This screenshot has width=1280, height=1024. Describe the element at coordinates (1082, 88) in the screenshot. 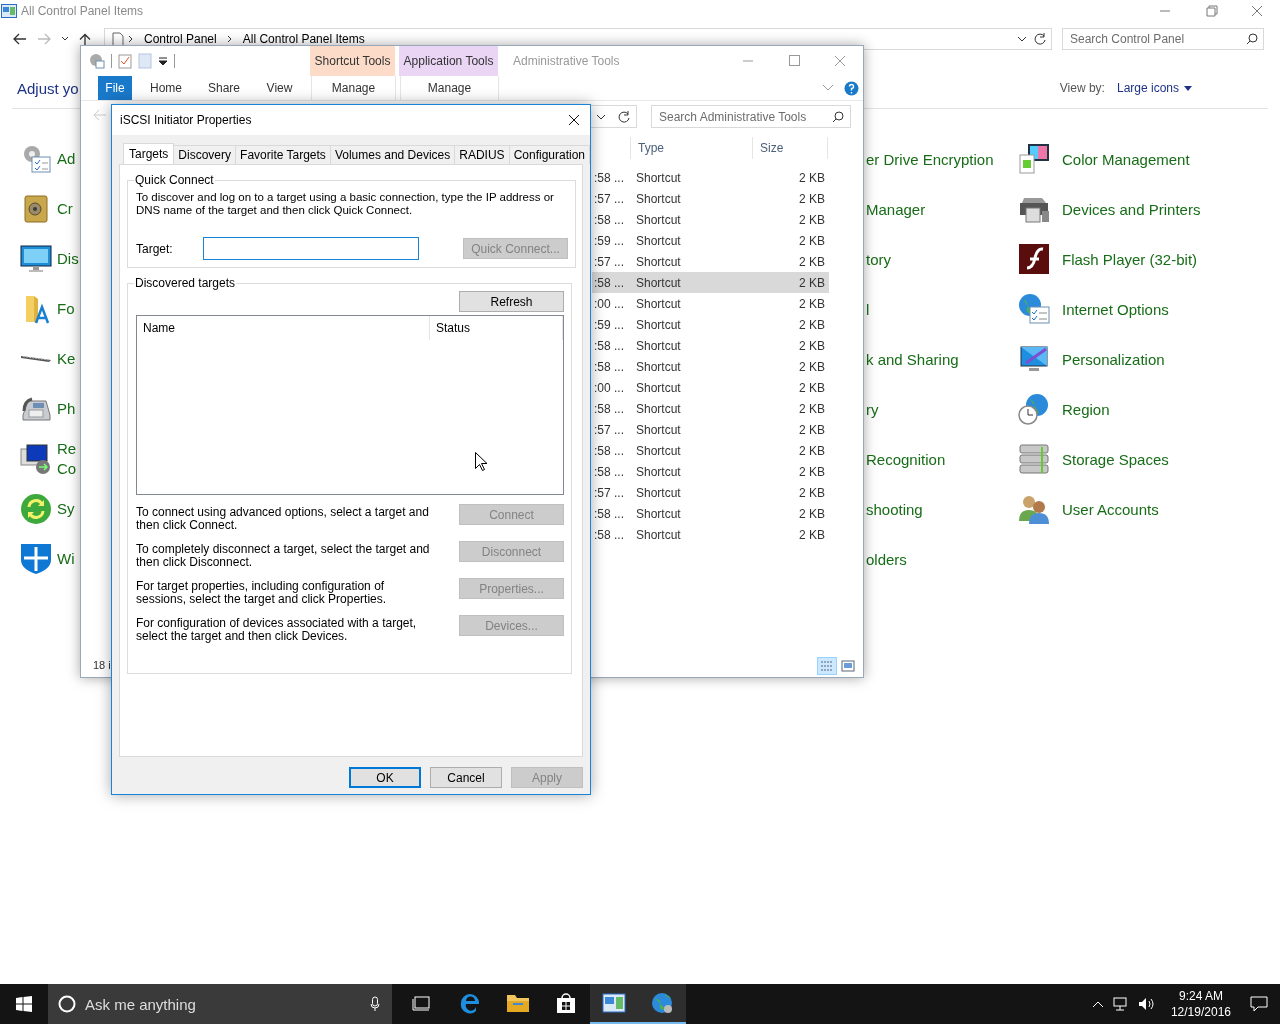

I see `view-by-label: View by:` at that location.